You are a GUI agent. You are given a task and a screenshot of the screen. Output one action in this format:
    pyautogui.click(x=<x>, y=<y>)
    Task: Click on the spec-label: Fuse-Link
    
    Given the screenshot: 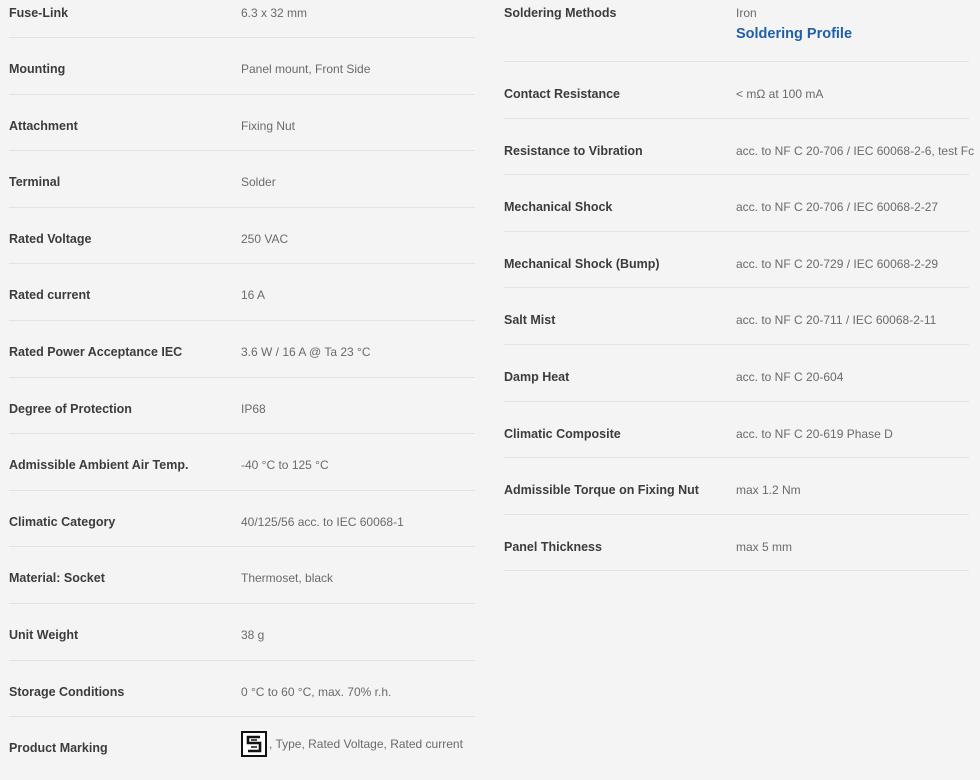 What is the action you would take?
    pyautogui.click(x=39, y=13)
    